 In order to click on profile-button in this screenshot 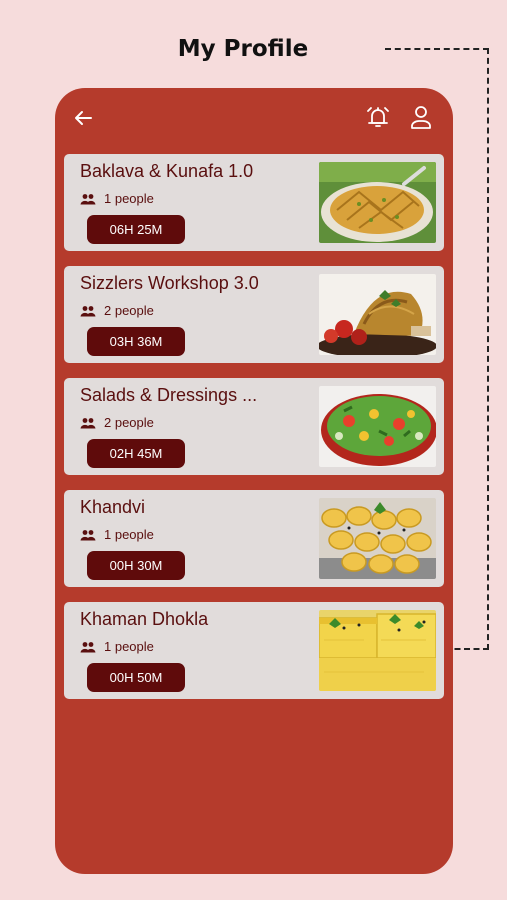, I will do `click(421, 117)`.